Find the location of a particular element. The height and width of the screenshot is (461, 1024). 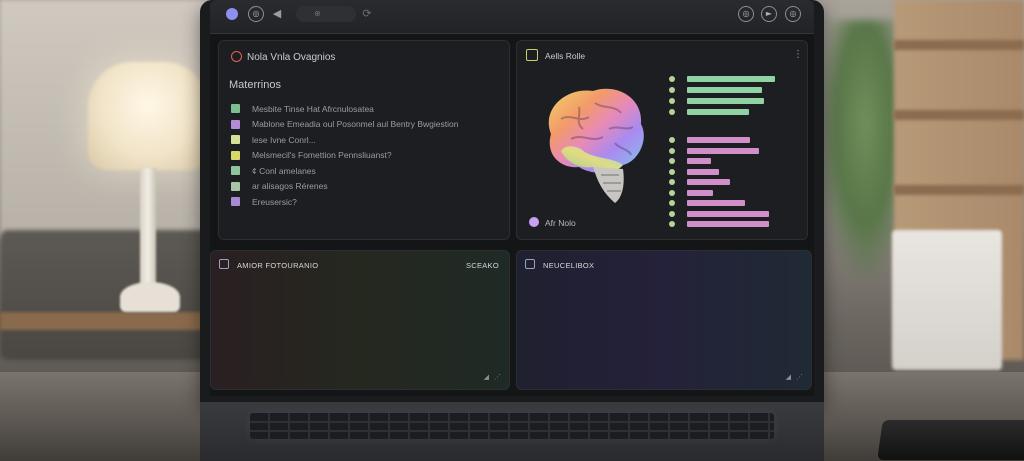

power-icon: ◎ is located at coordinates (256, 14).